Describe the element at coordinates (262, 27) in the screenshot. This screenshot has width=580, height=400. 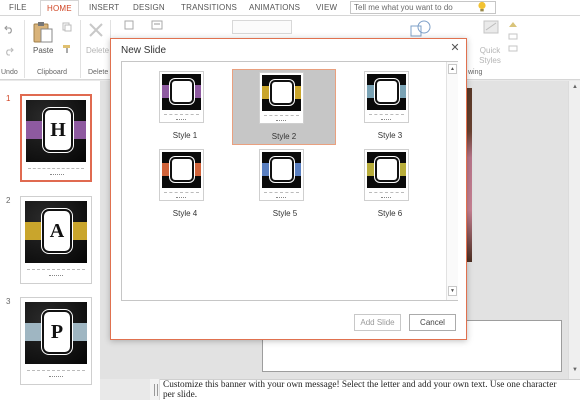
I see `font-size-dropdown` at that location.